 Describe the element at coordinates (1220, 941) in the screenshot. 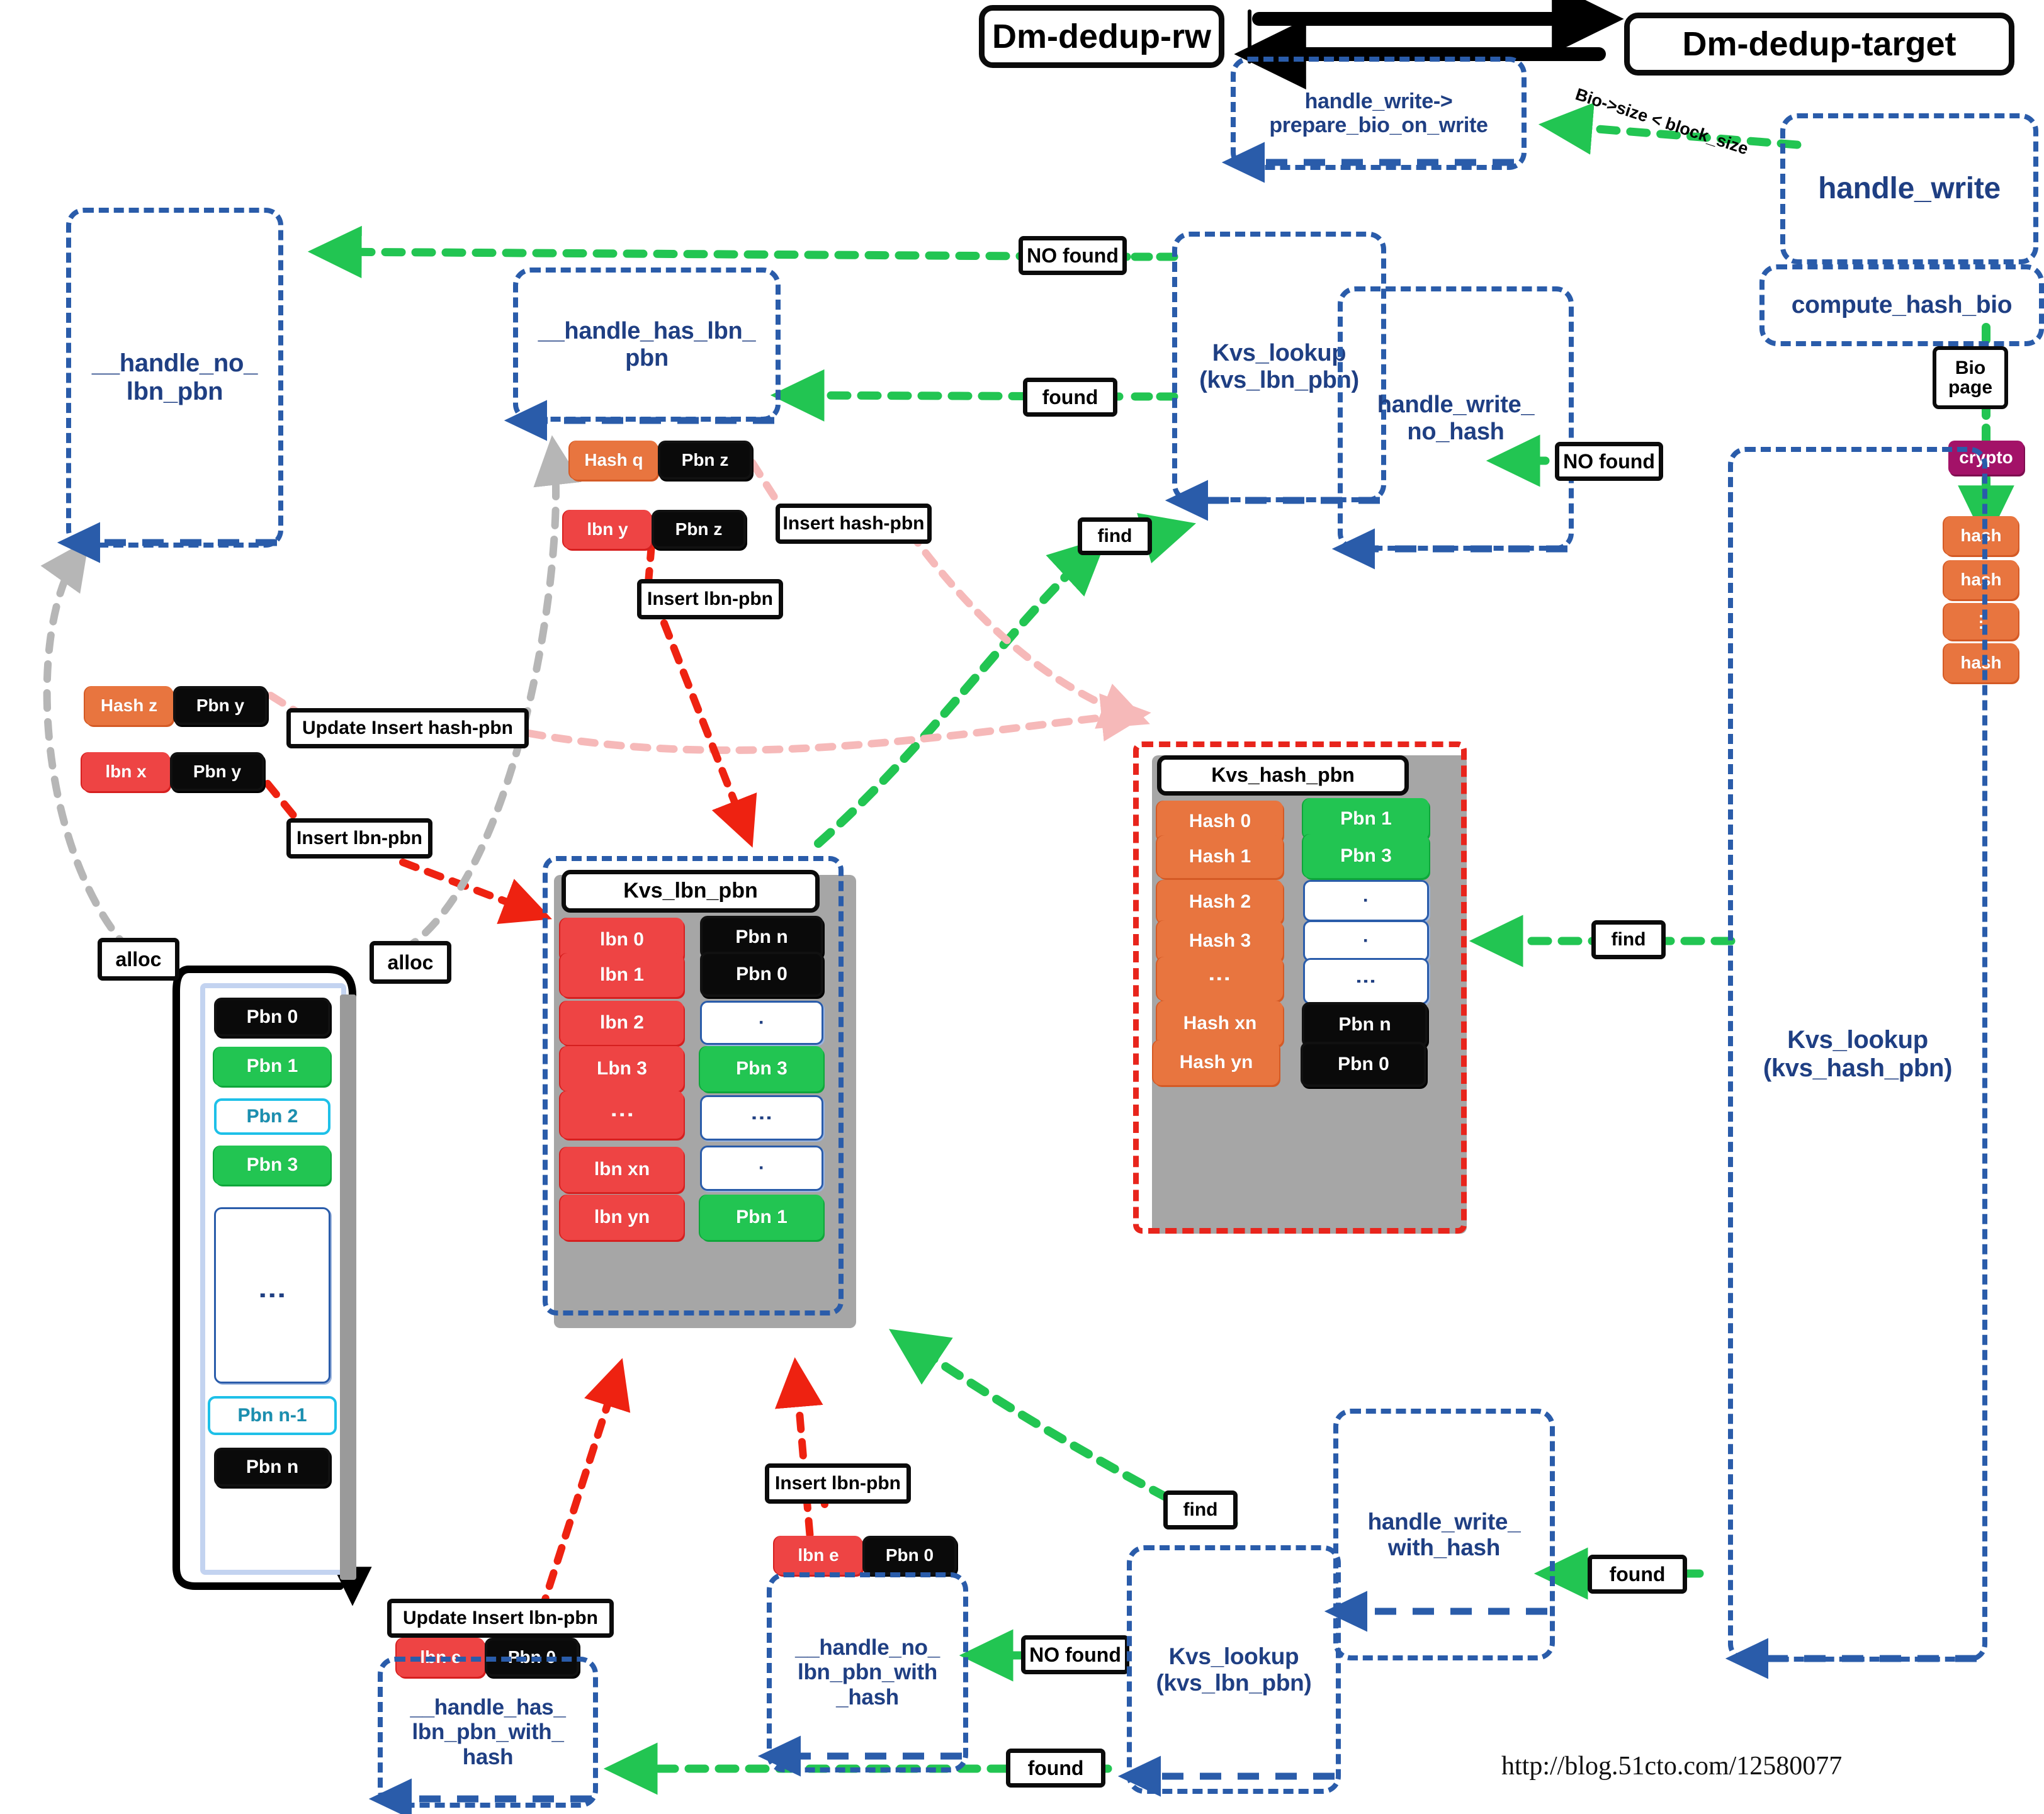

I see `kvs-hash-pbn-key-3: Hash 3` at that location.